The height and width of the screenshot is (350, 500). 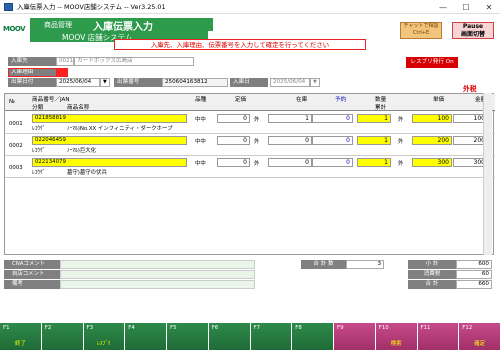 What do you see at coordinates (438, 336) in the screenshot?
I see `f11-button: F11` at bounding box center [438, 336].